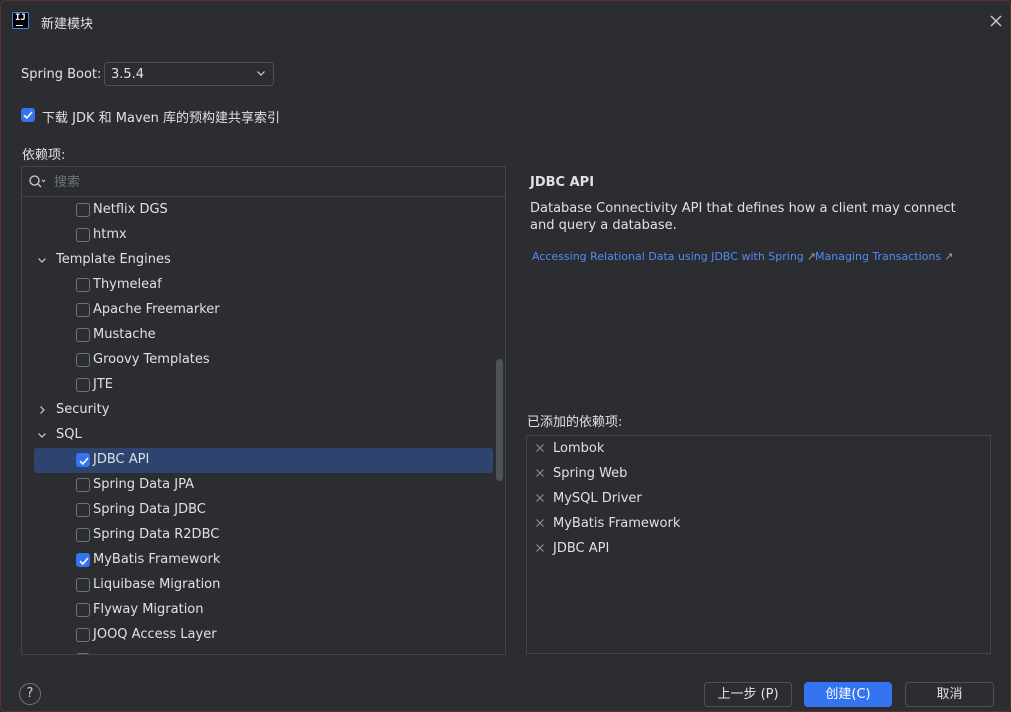 This screenshot has height=712, width=1011. Describe the element at coordinates (189, 74) in the screenshot. I see `spring-boot-version-select: 3.5.4` at that location.